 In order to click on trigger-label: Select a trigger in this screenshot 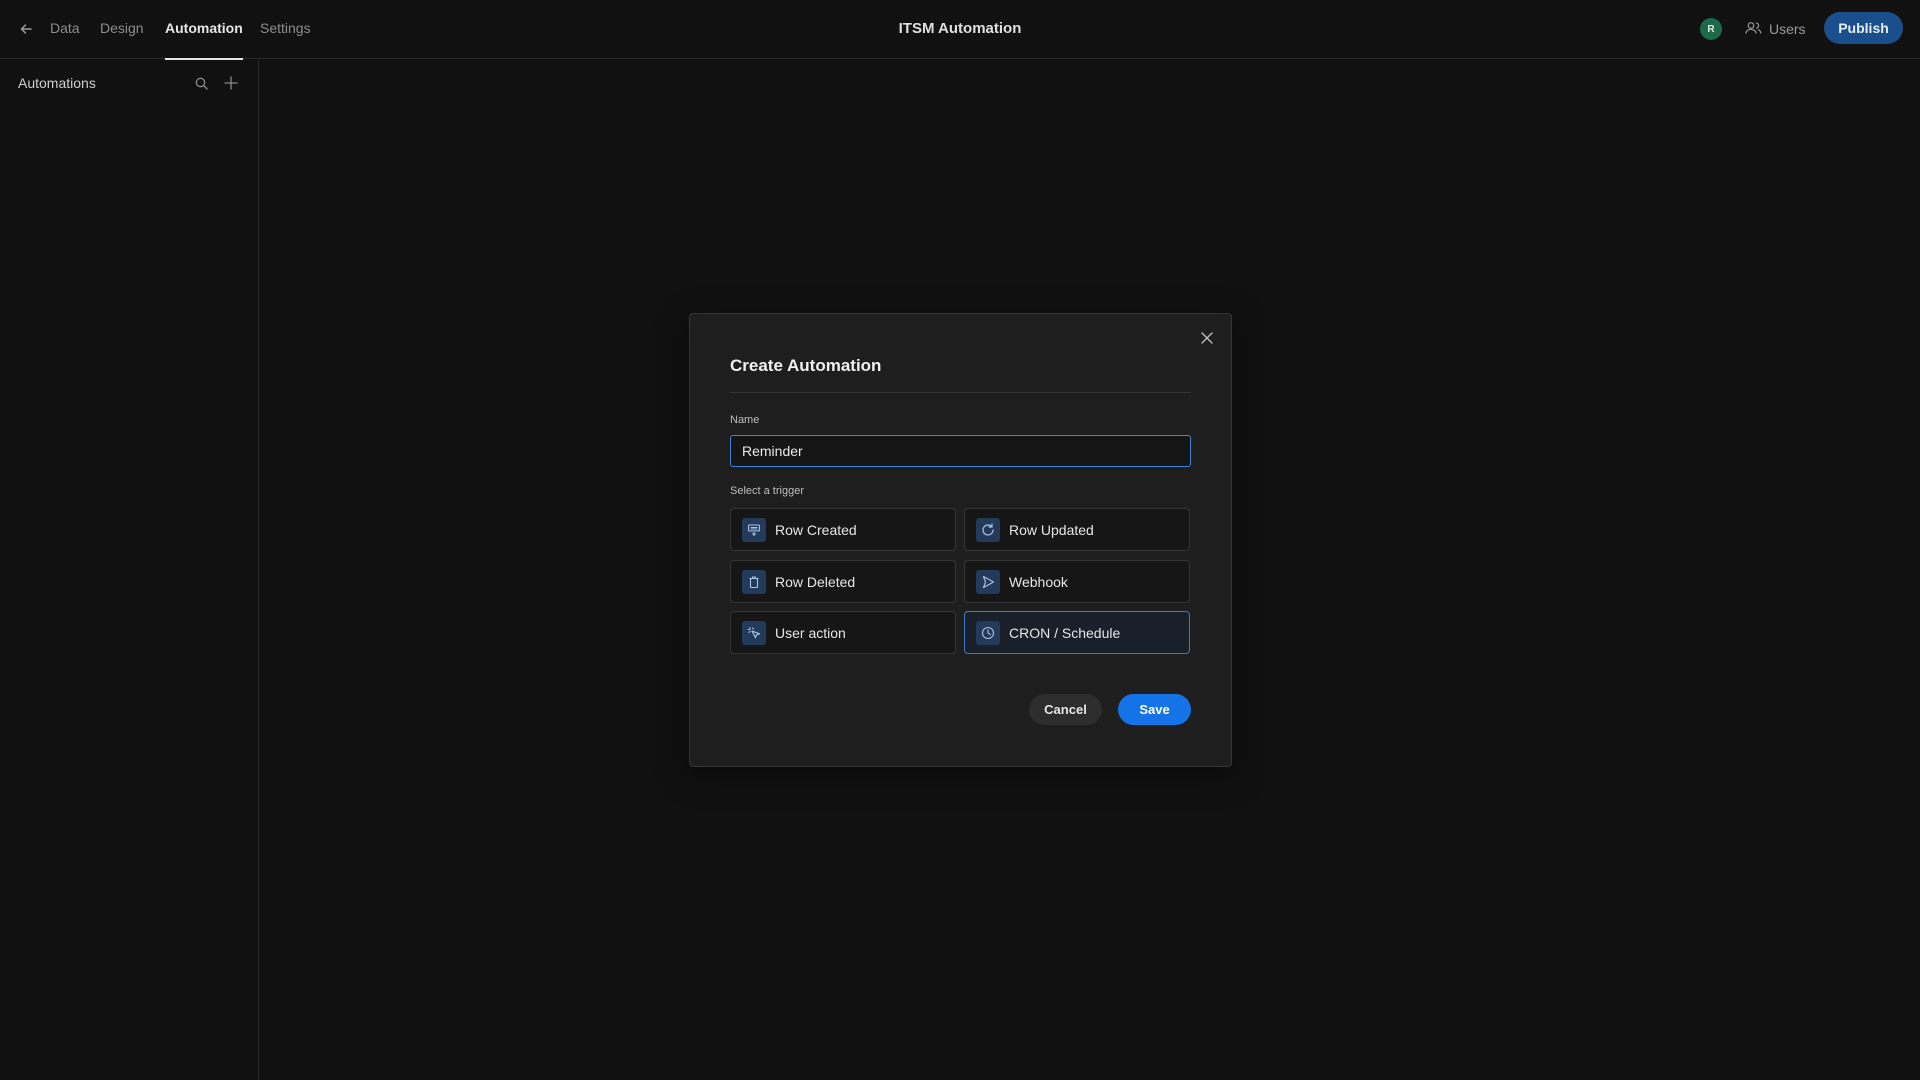, I will do `click(767, 491)`.